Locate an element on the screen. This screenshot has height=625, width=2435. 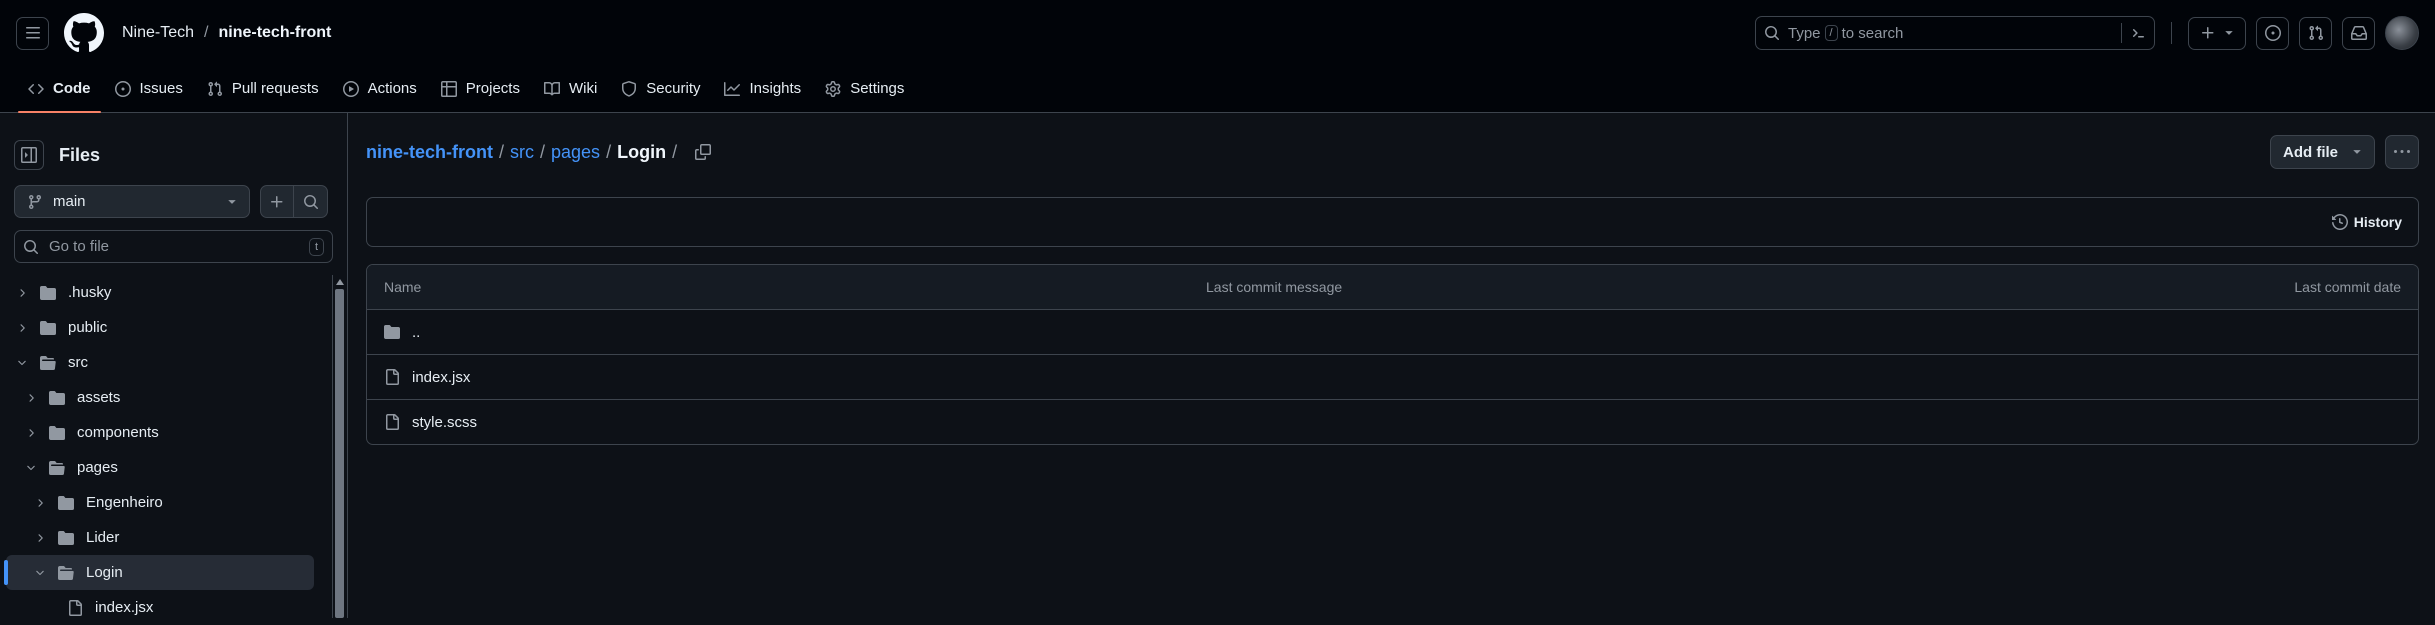
more-options-button is located at coordinates (2402, 152).